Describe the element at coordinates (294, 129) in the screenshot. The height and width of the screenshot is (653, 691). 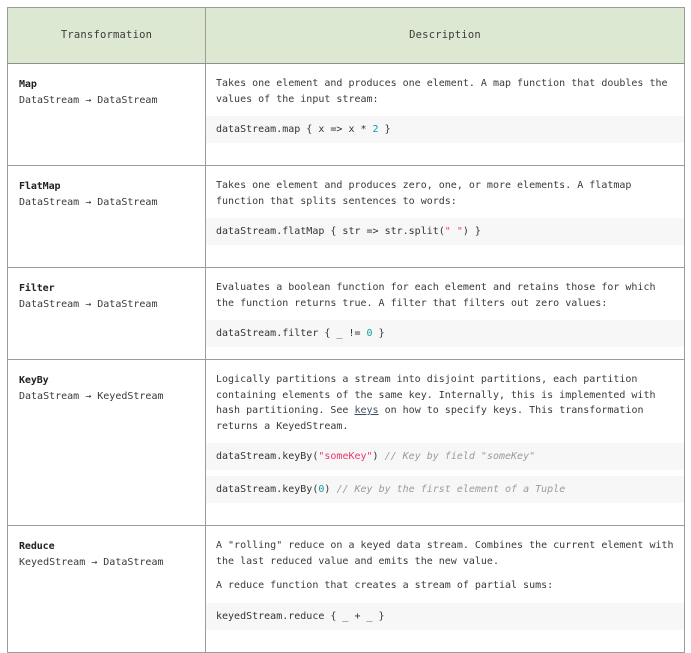
I see `code-text: dataStream.map { x => x *` at that location.